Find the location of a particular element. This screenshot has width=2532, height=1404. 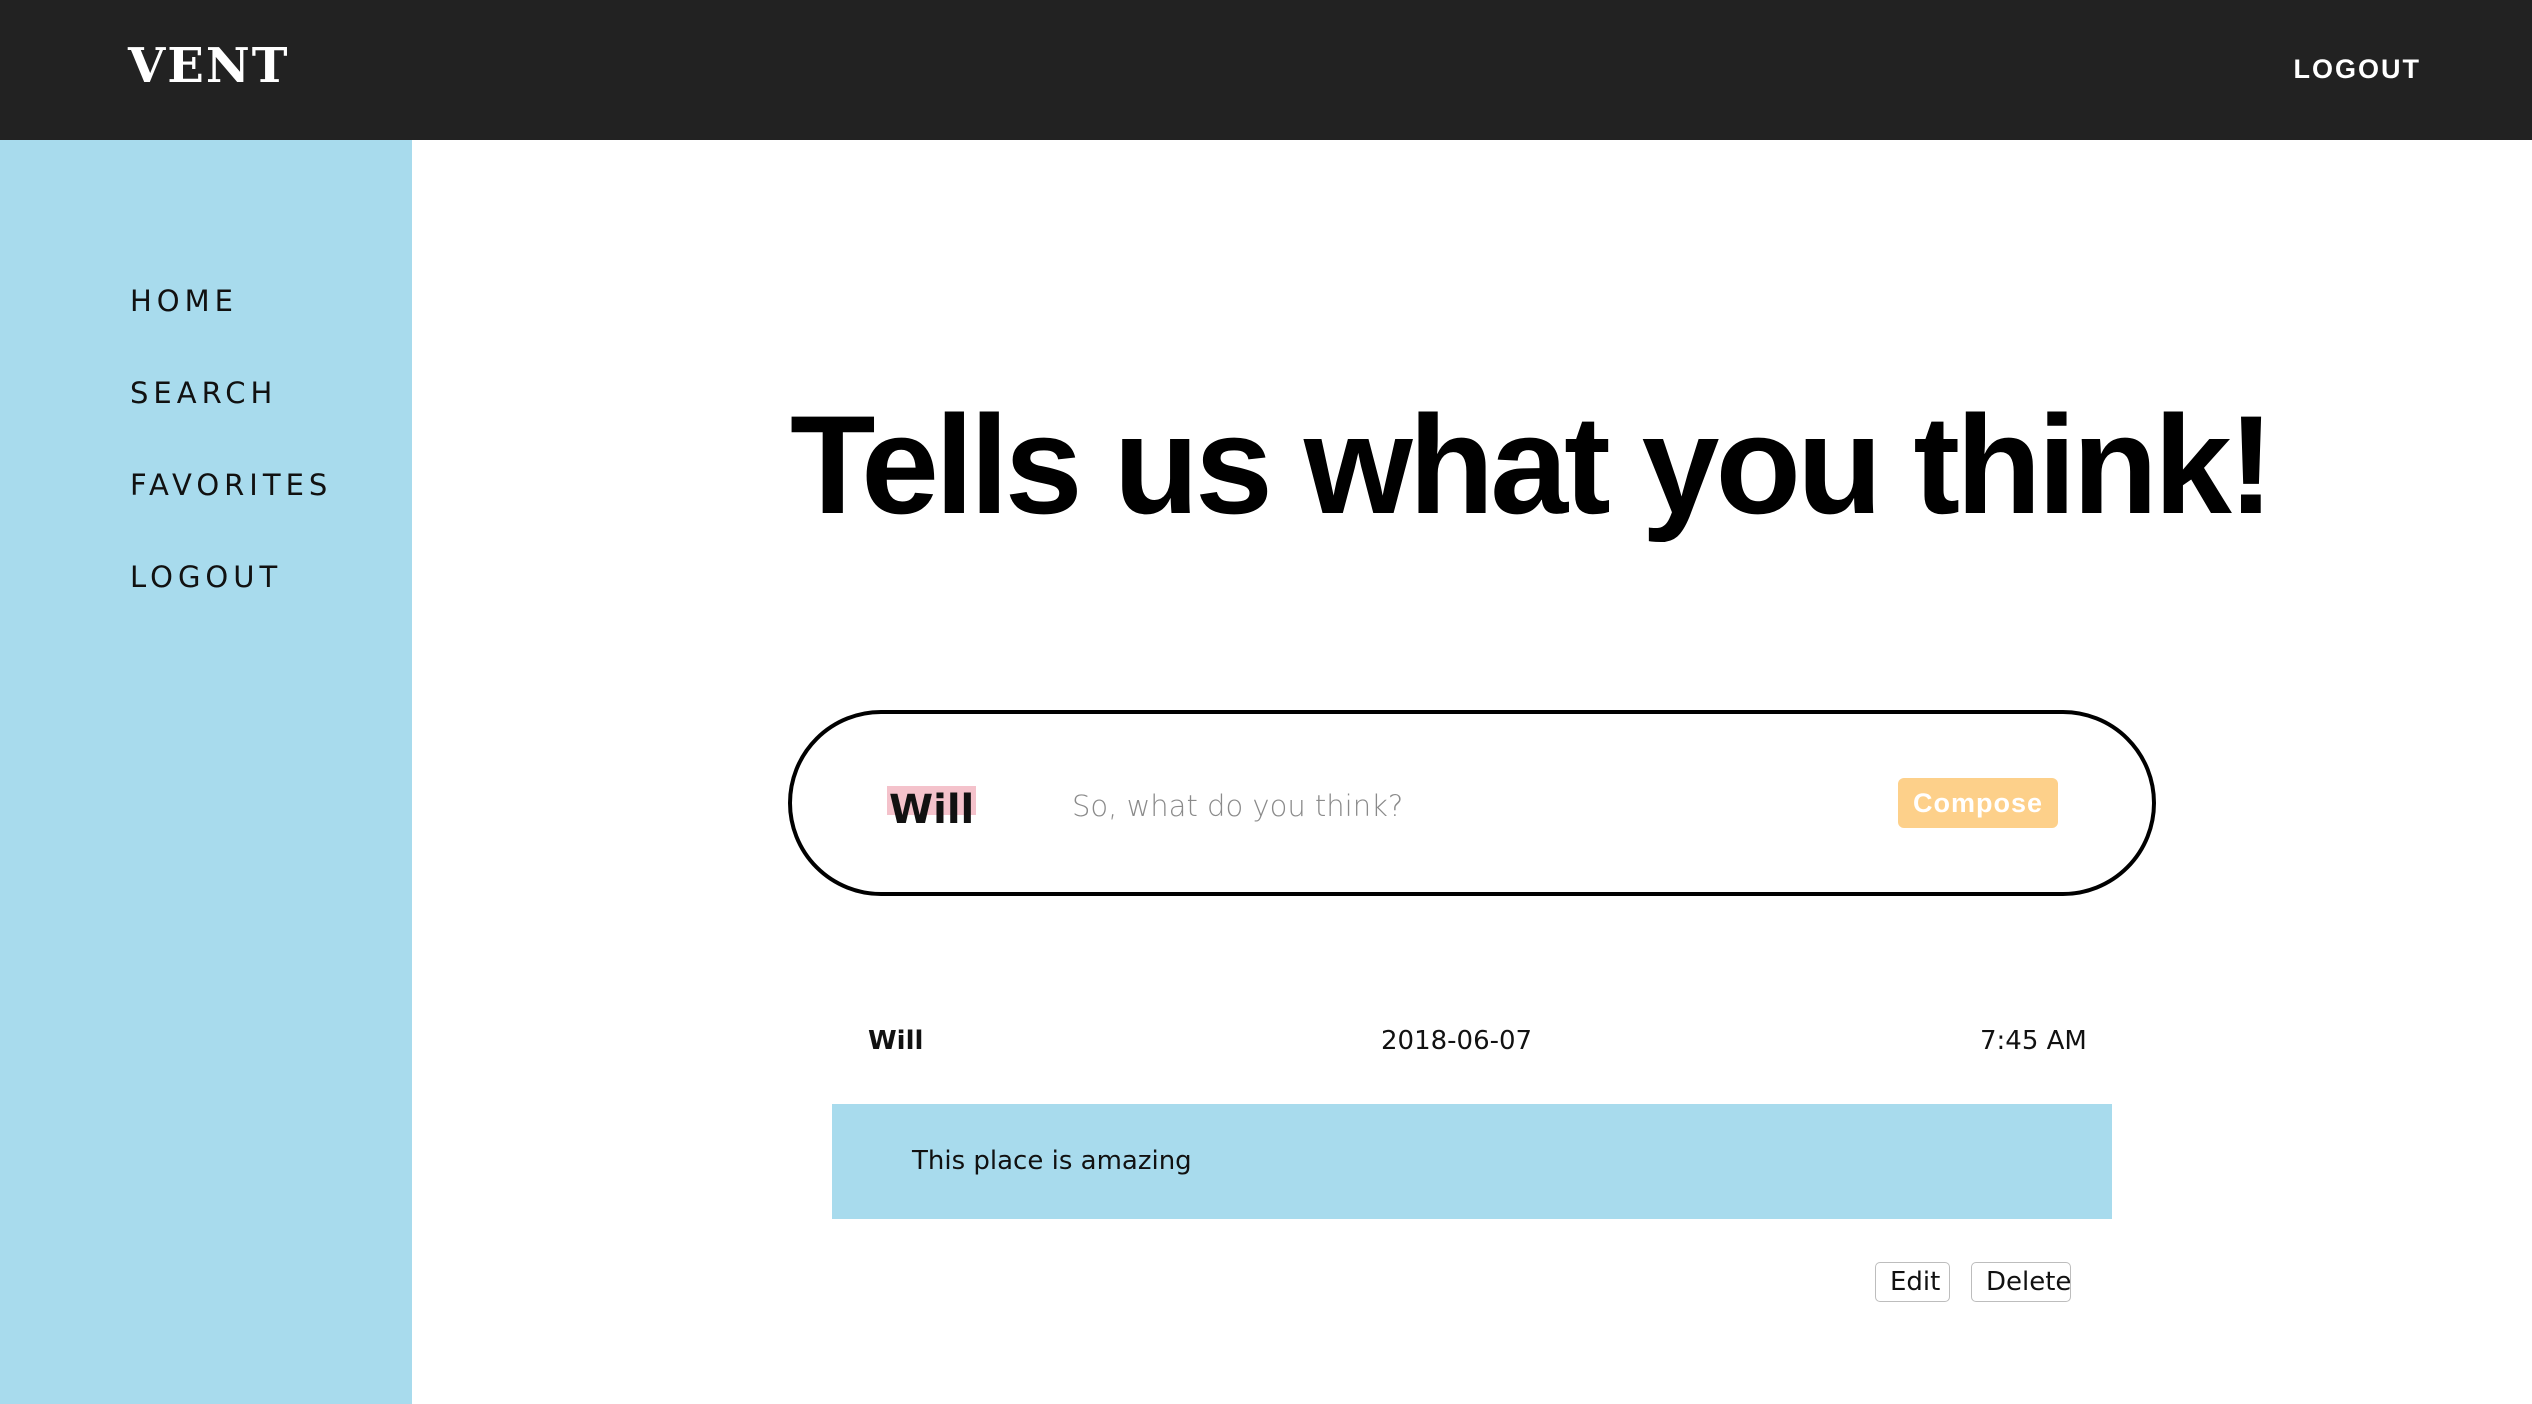

header-logout-link: LOGOUT is located at coordinates (2358, 69).